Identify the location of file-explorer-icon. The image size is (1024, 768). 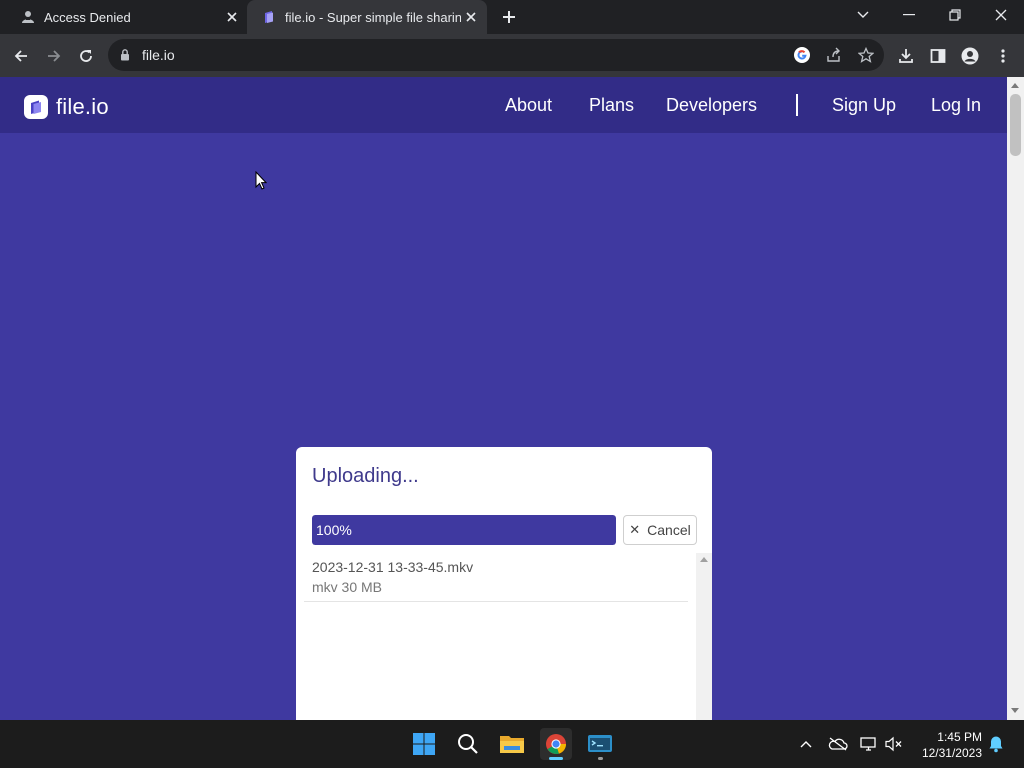
(512, 744).